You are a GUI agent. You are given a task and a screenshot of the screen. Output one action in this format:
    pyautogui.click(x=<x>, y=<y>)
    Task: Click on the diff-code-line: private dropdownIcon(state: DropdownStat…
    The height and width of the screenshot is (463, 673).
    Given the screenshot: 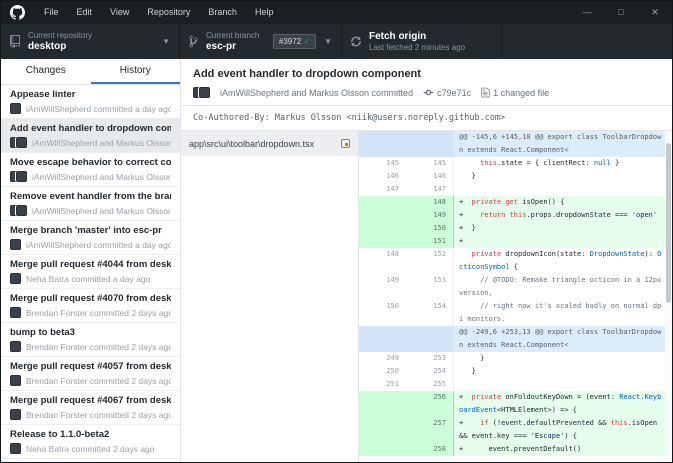 What is the action you would take?
    pyautogui.click(x=559, y=261)
    